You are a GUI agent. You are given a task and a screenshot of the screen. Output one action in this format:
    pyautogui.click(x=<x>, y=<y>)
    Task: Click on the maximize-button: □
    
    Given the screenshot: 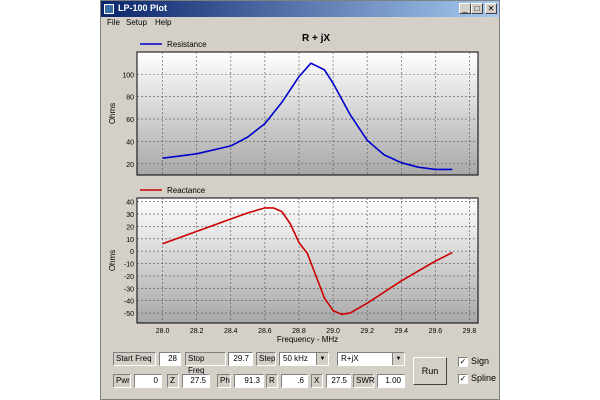 What is the action you would take?
    pyautogui.click(x=477, y=8)
    